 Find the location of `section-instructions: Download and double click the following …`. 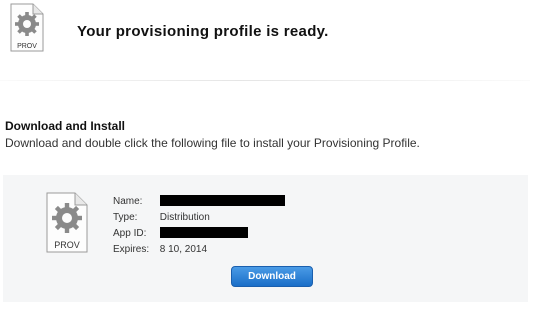

section-instructions: Download and double click the following … is located at coordinates (212, 143).